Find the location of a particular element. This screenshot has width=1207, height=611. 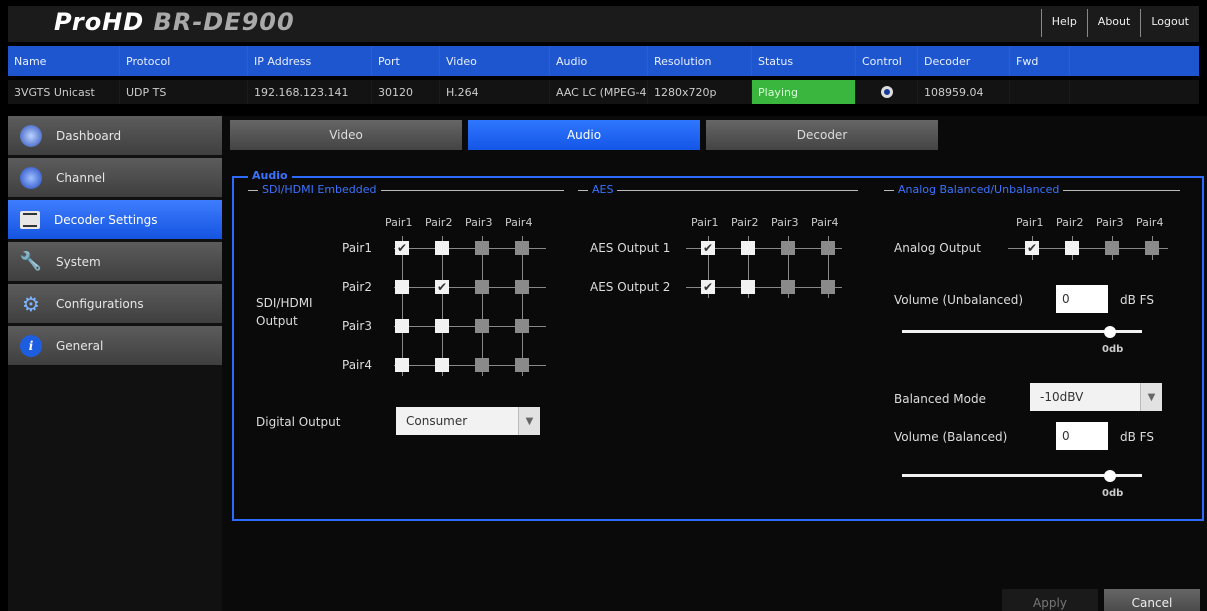

sidebar-item-label: Configurations is located at coordinates (100, 303).